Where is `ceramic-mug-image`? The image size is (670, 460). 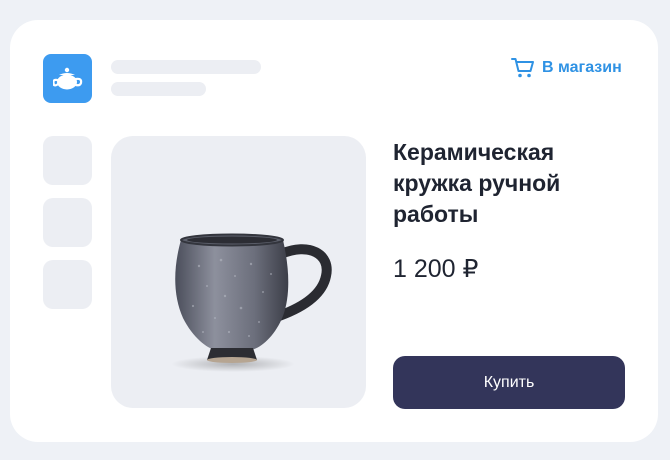 ceramic-mug-image is located at coordinates (251, 302).